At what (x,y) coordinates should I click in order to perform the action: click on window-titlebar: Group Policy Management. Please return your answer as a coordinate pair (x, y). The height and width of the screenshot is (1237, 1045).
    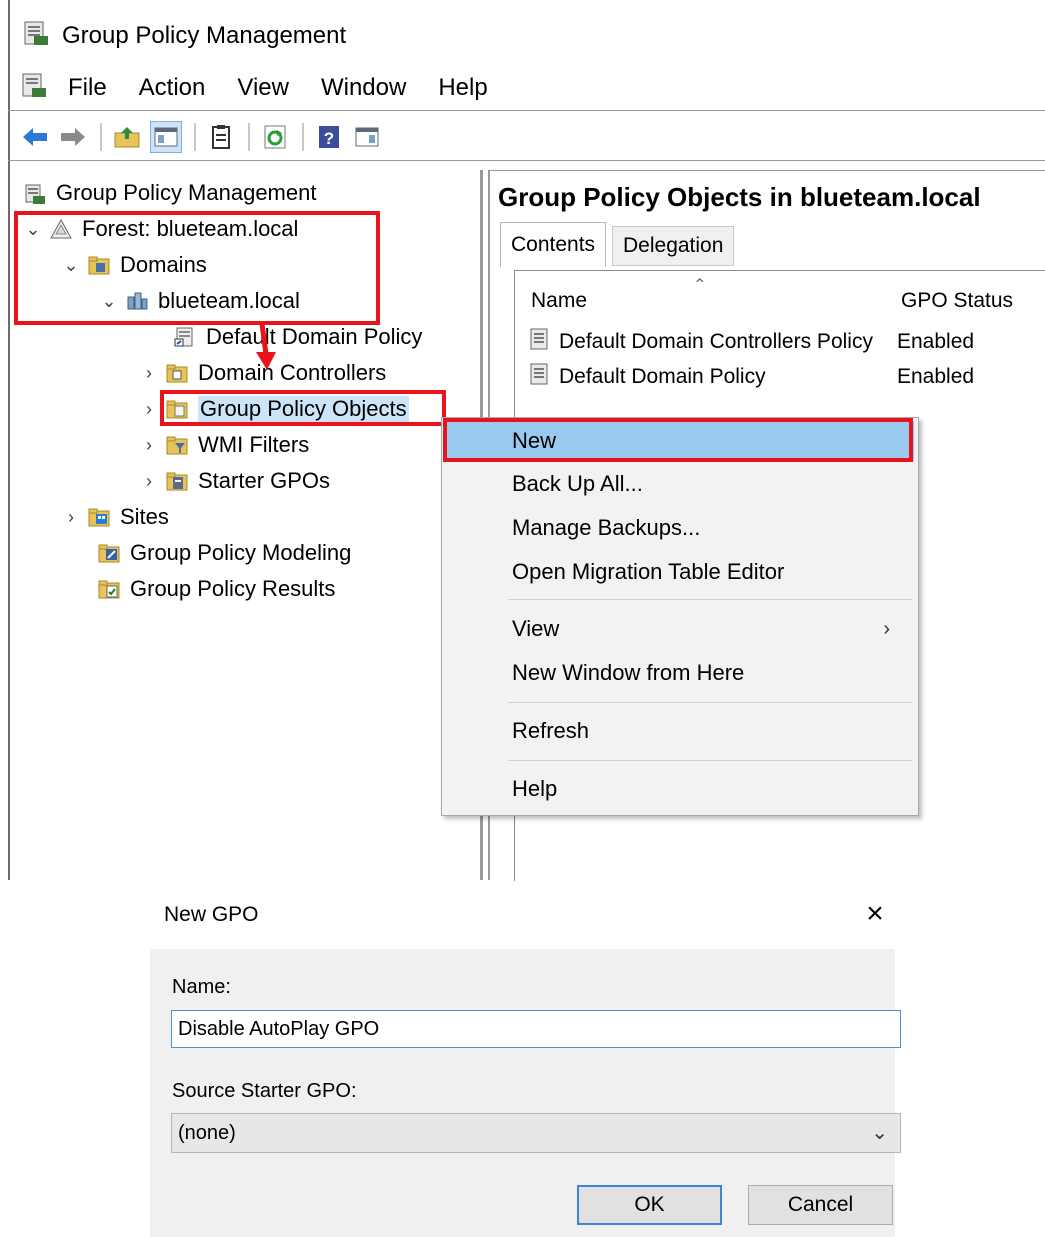
    Looking at the image, I should click on (184, 36).